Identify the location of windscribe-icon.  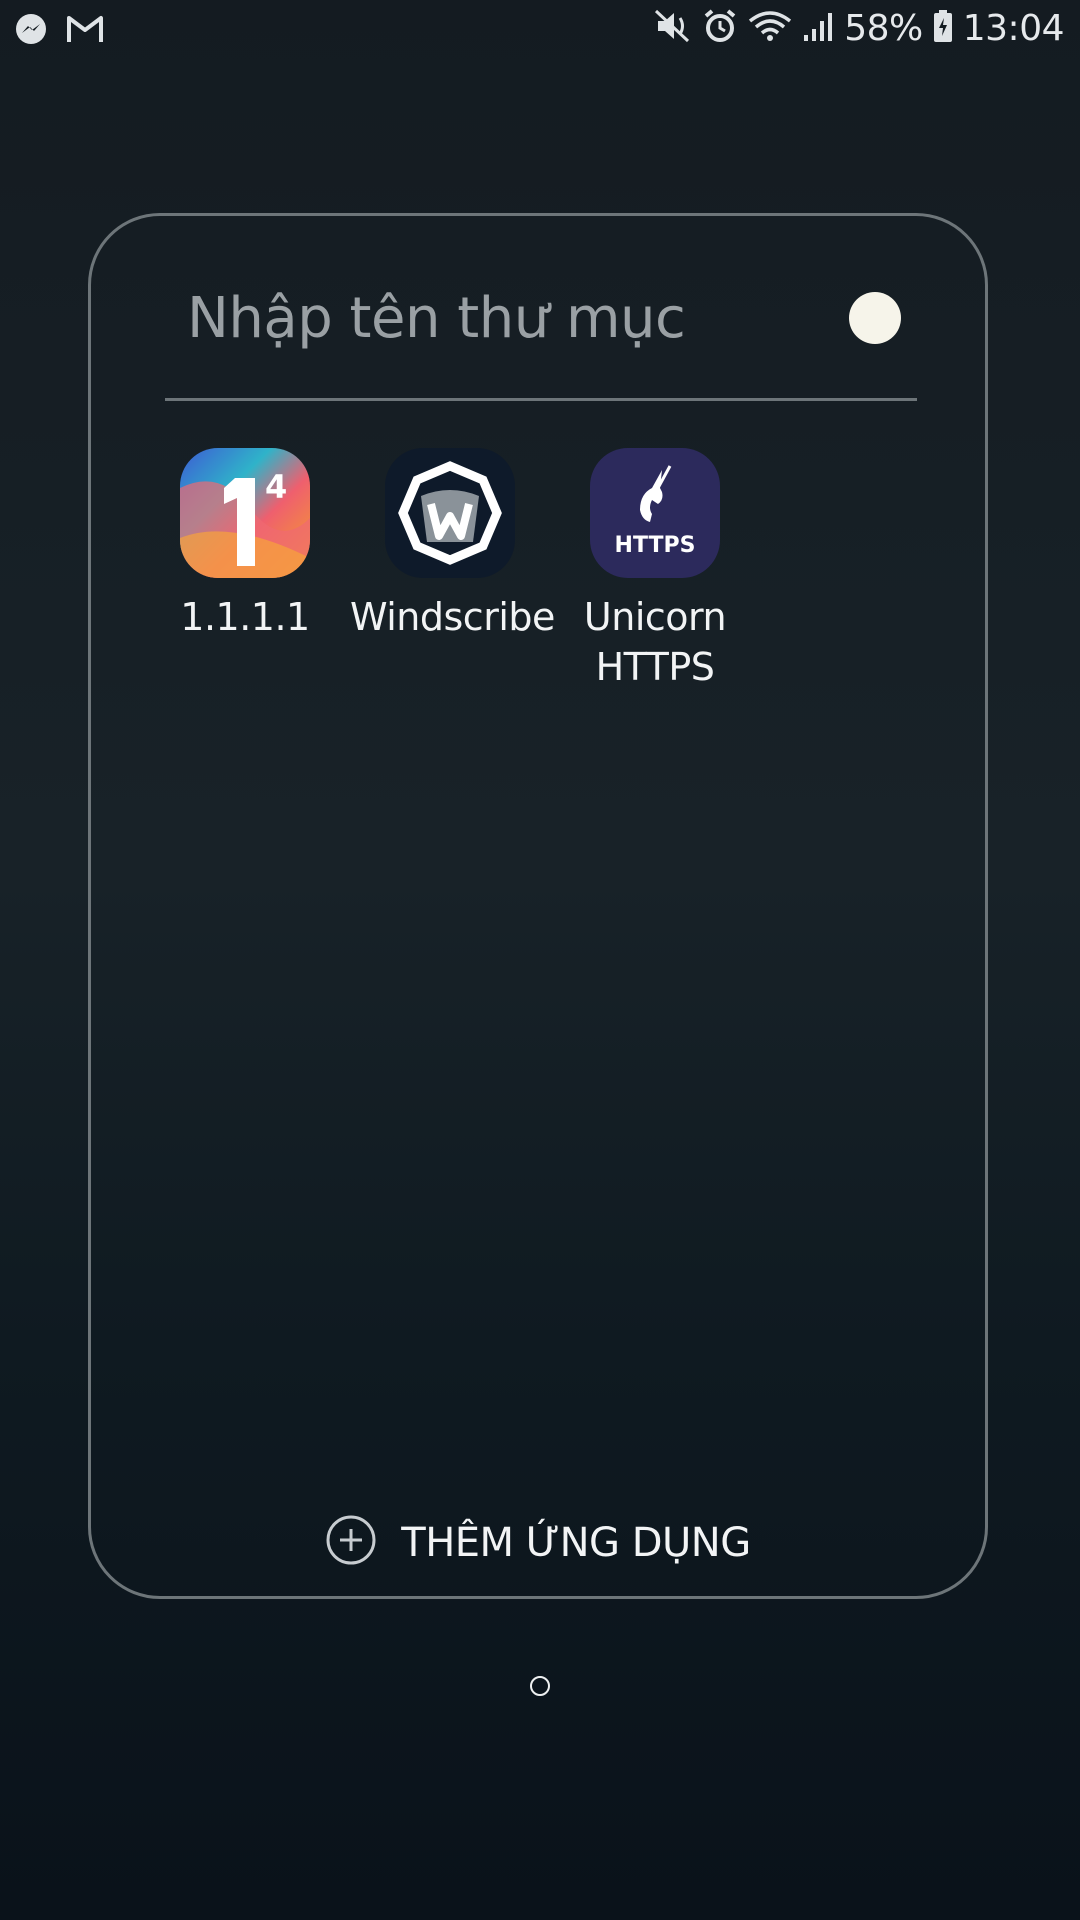
(450, 513).